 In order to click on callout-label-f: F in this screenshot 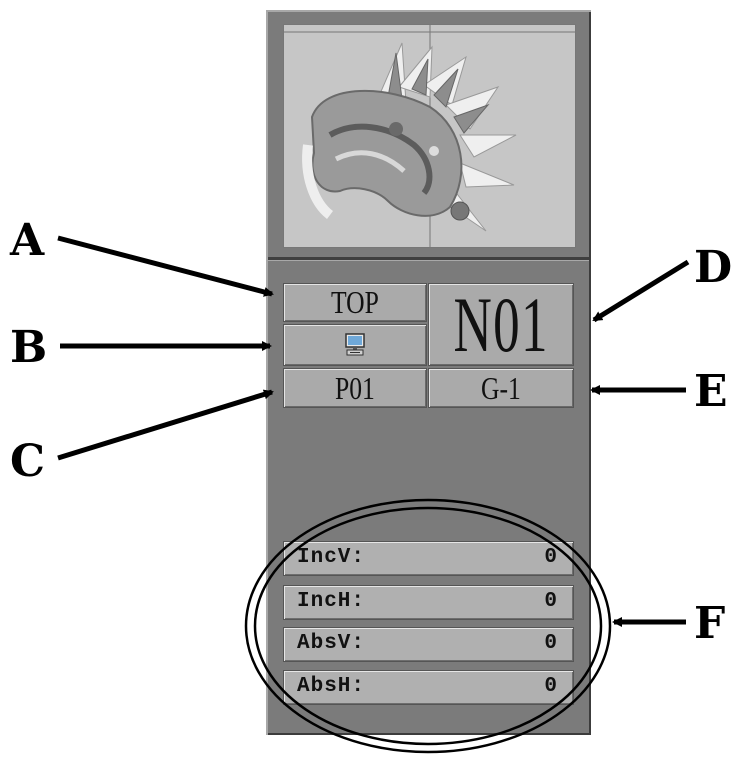, I will do `click(710, 623)`.